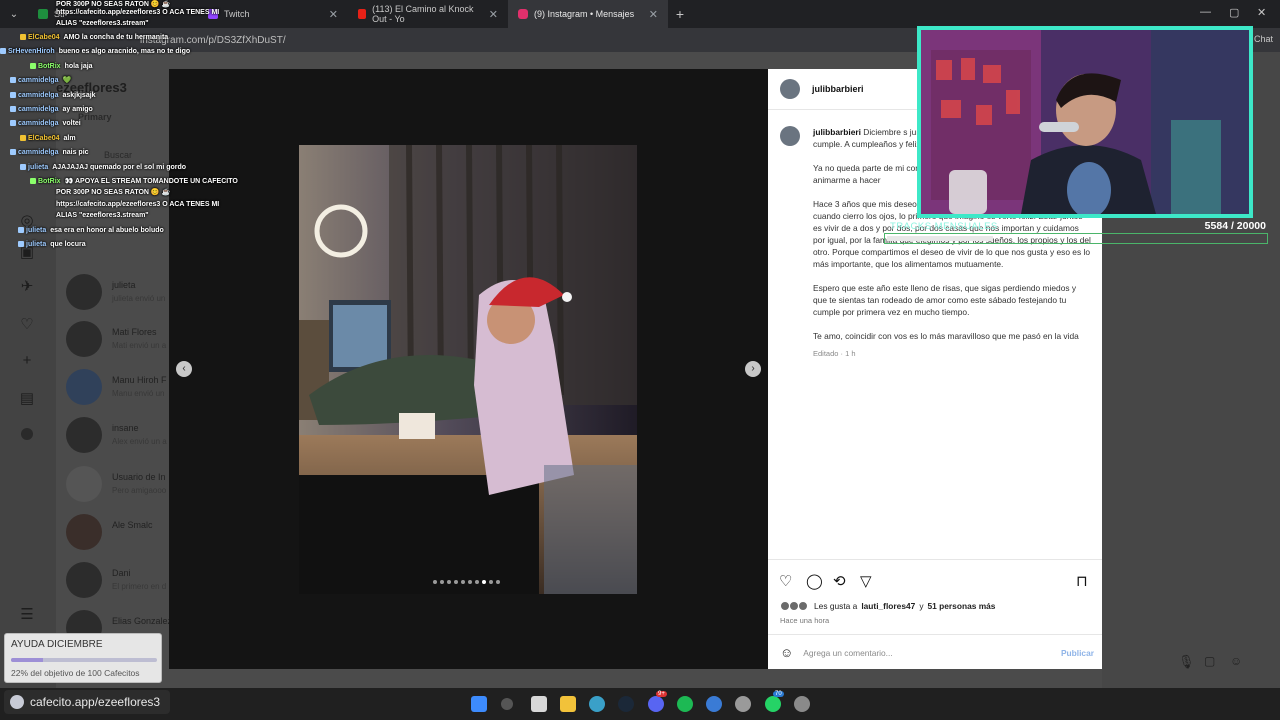 Image resolution: width=1280 pixels, height=720 pixels. I want to click on windows-taskbar, so click(640, 704).